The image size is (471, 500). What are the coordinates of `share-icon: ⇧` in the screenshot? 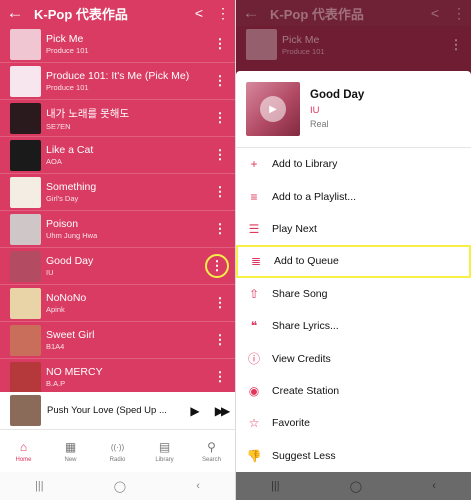 It's located at (254, 293).